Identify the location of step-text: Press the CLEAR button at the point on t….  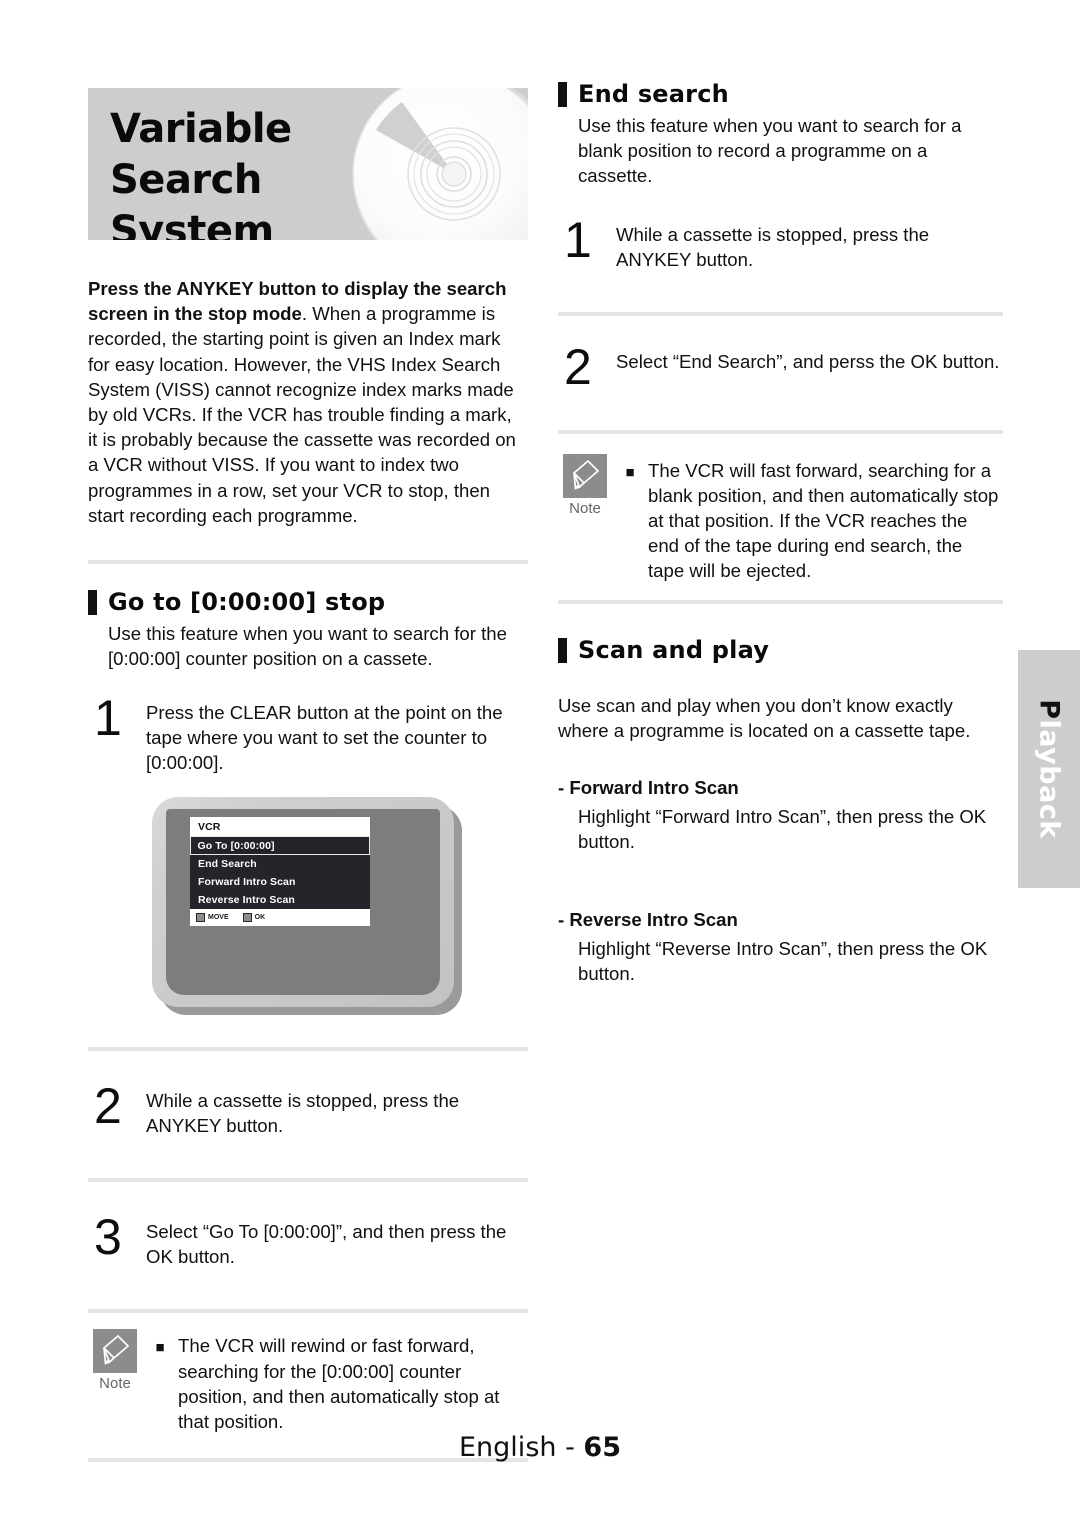
(324, 738).